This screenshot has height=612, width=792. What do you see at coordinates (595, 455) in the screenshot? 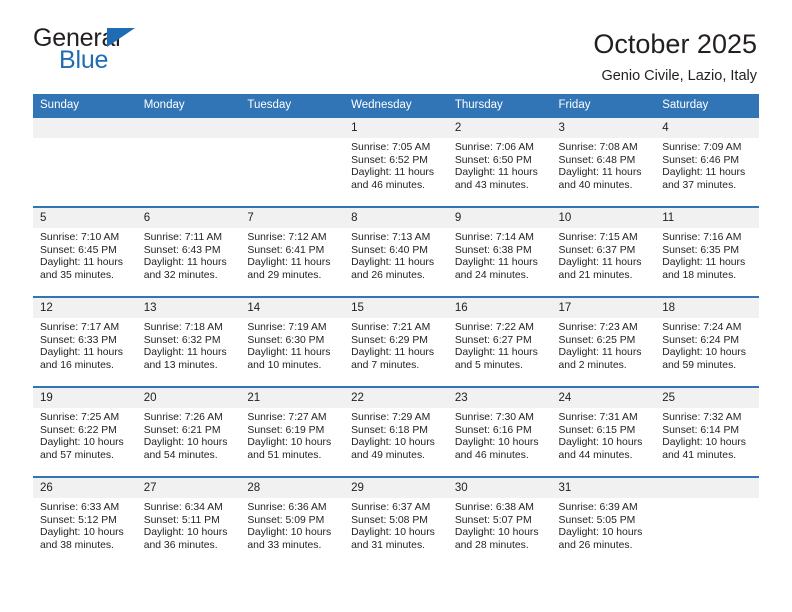
I see `daylight-text-line2: and 44 minutes.` at bounding box center [595, 455].